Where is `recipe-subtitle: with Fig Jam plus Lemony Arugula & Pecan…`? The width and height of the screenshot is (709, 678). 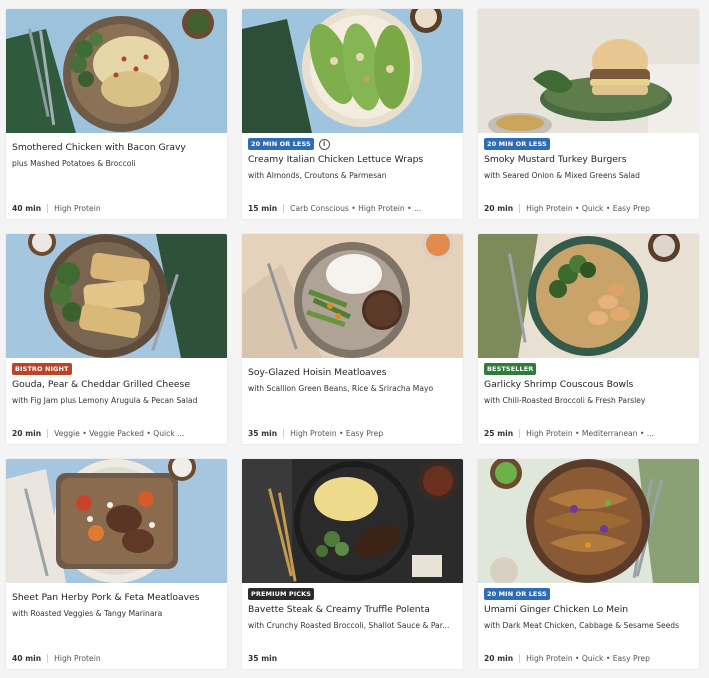 recipe-subtitle: with Fig Jam plus Lemony Arugula & Pecan… is located at coordinates (105, 400).